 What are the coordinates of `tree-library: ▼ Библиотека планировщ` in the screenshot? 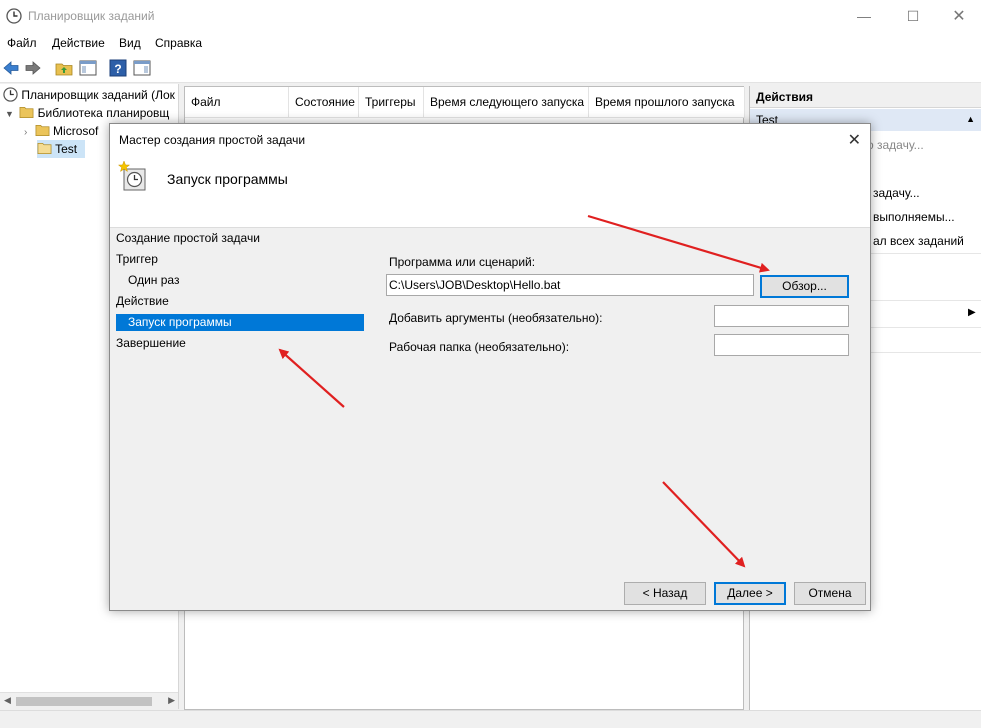 It's located at (87, 113).